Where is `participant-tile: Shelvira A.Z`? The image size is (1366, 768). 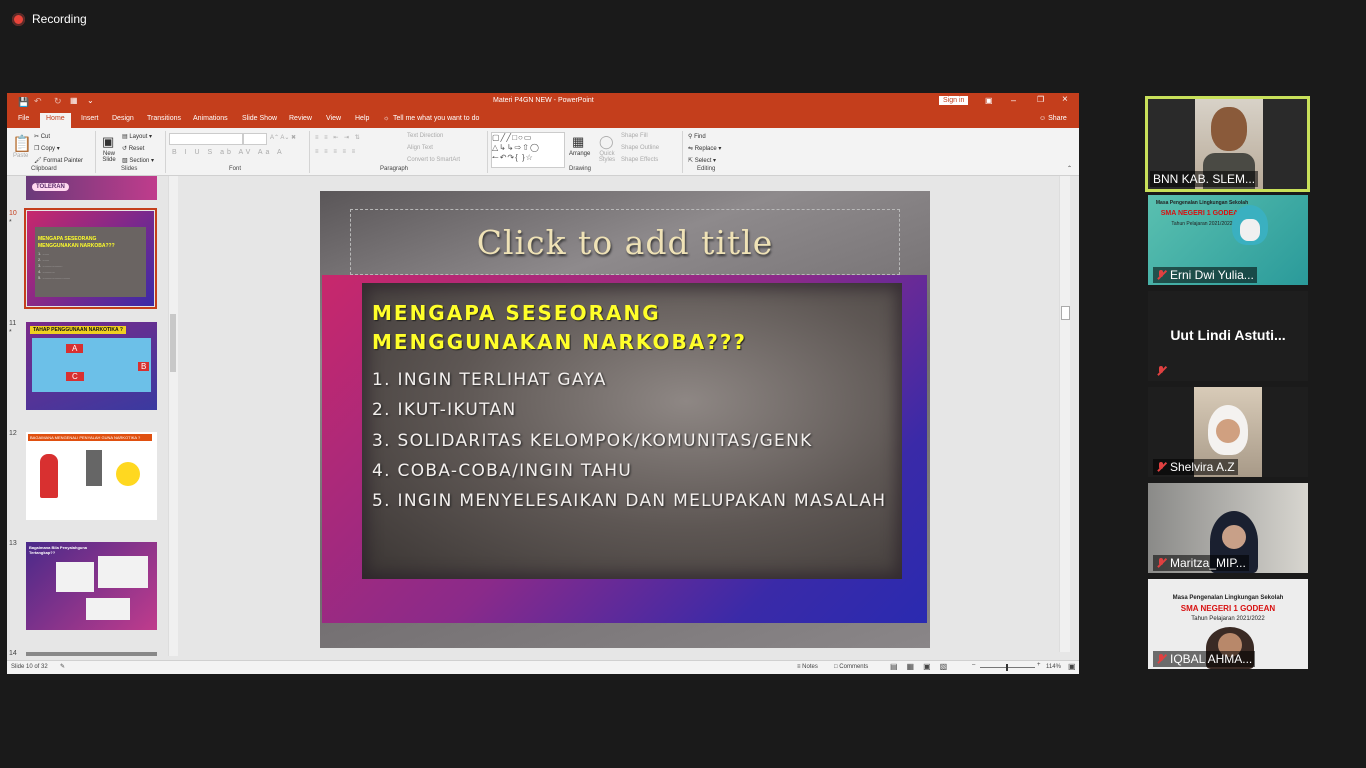
participant-tile: Shelvira A.Z is located at coordinates (1228, 432).